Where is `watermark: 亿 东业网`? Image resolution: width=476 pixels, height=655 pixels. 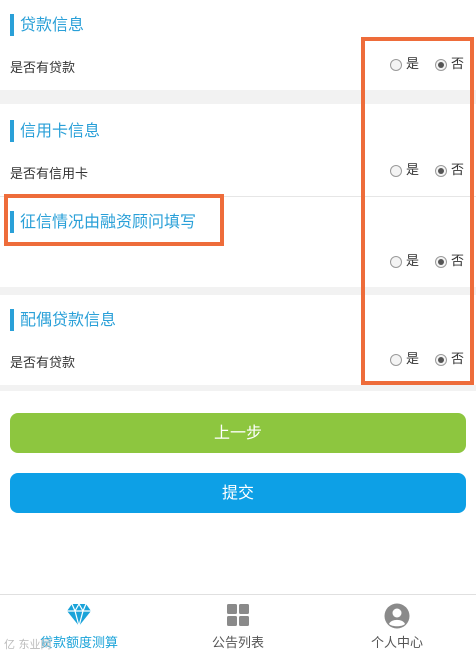 watermark: 亿 东业网 is located at coordinates (28, 644).